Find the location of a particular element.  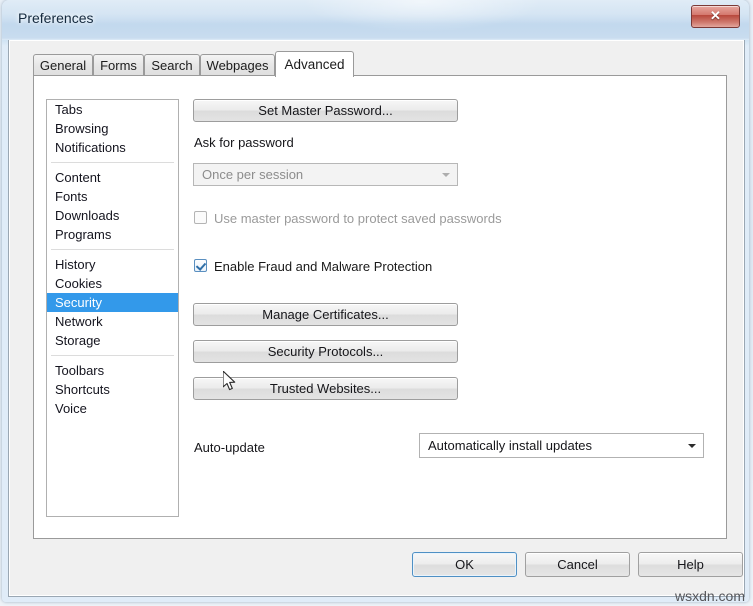

titlebar-glass-sheen is located at coordinates (375, 20).